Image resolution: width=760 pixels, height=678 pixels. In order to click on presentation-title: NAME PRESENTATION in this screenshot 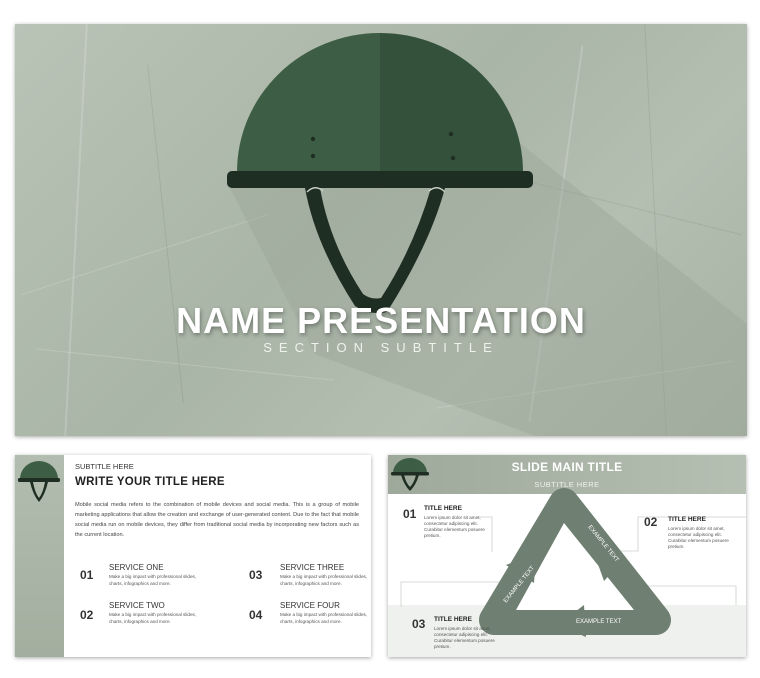, I will do `click(381, 320)`.